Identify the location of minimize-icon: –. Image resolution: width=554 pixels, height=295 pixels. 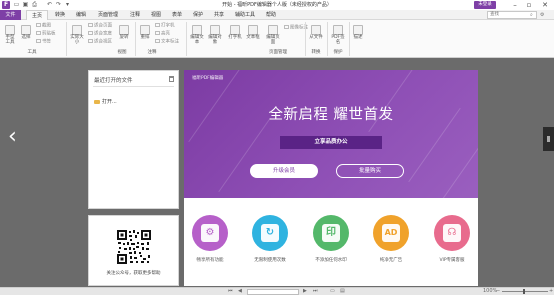
(515, 5).